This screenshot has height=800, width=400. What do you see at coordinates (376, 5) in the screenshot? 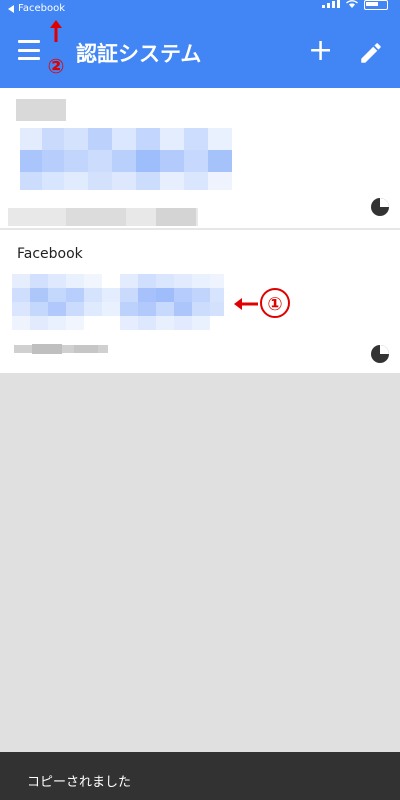
I see `battery-icon` at bounding box center [376, 5].